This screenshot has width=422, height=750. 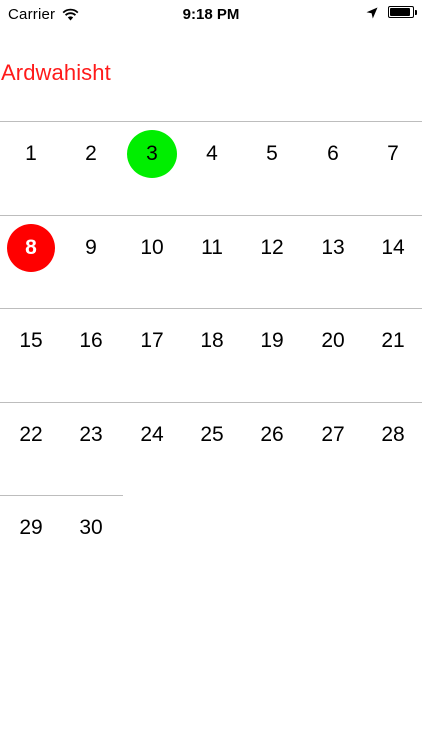 What do you see at coordinates (91, 154) in the screenshot?
I see `day-cell: 2` at bounding box center [91, 154].